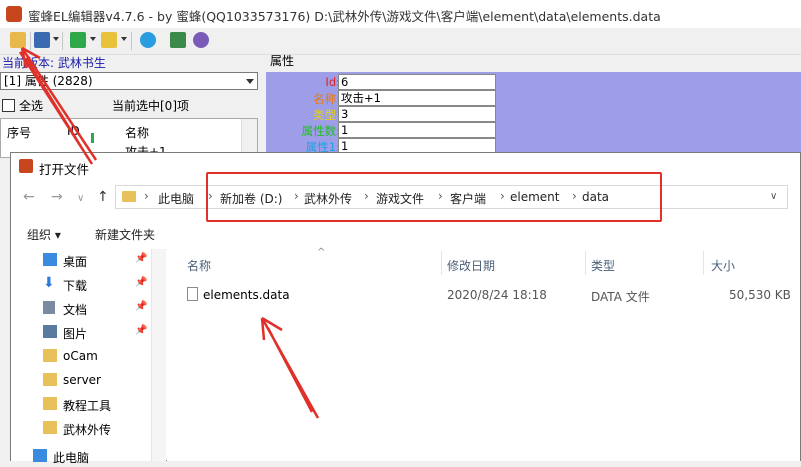  I want to click on export-dropdown-icon, so click(93, 39).